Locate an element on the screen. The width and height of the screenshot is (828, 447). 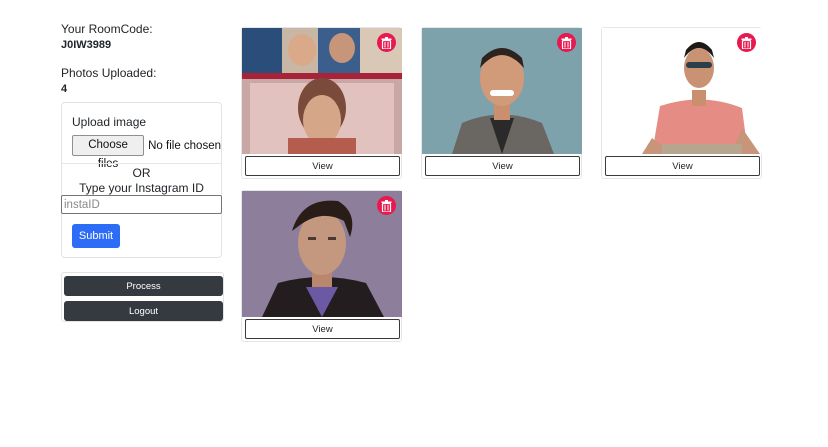
process-button: Process is located at coordinates (143, 286).